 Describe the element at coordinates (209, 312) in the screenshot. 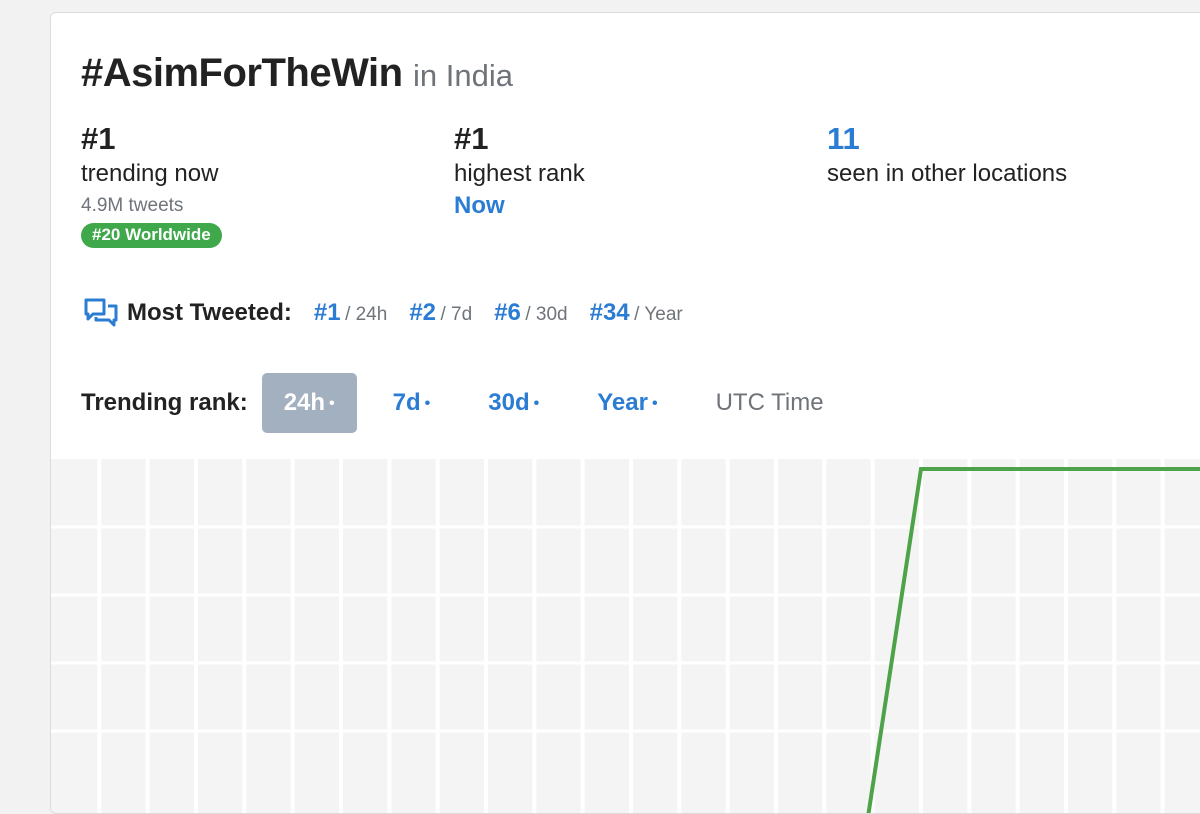

I see `most-tweeted-label: Most Tweeted:` at that location.